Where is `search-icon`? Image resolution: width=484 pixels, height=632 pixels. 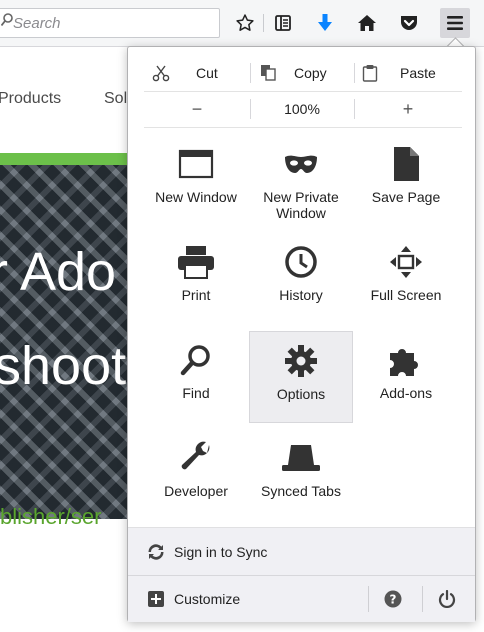 search-icon is located at coordinates (6, 22).